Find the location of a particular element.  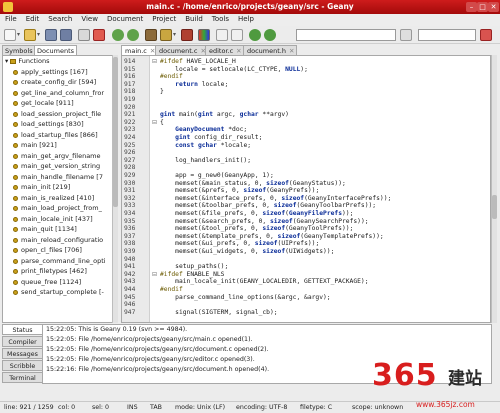

symbol-item: main_get_version_string is located at coordinates (60, 166).